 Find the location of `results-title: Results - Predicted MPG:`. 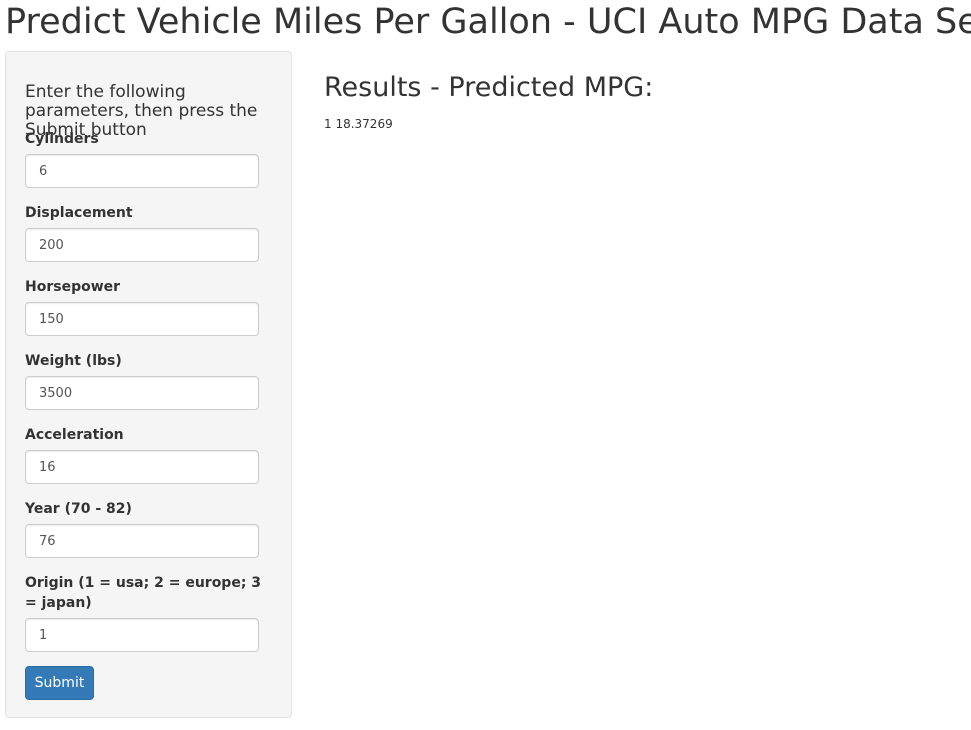

results-title: Results - Predicted MPG: is located at coordinates (489, 87).